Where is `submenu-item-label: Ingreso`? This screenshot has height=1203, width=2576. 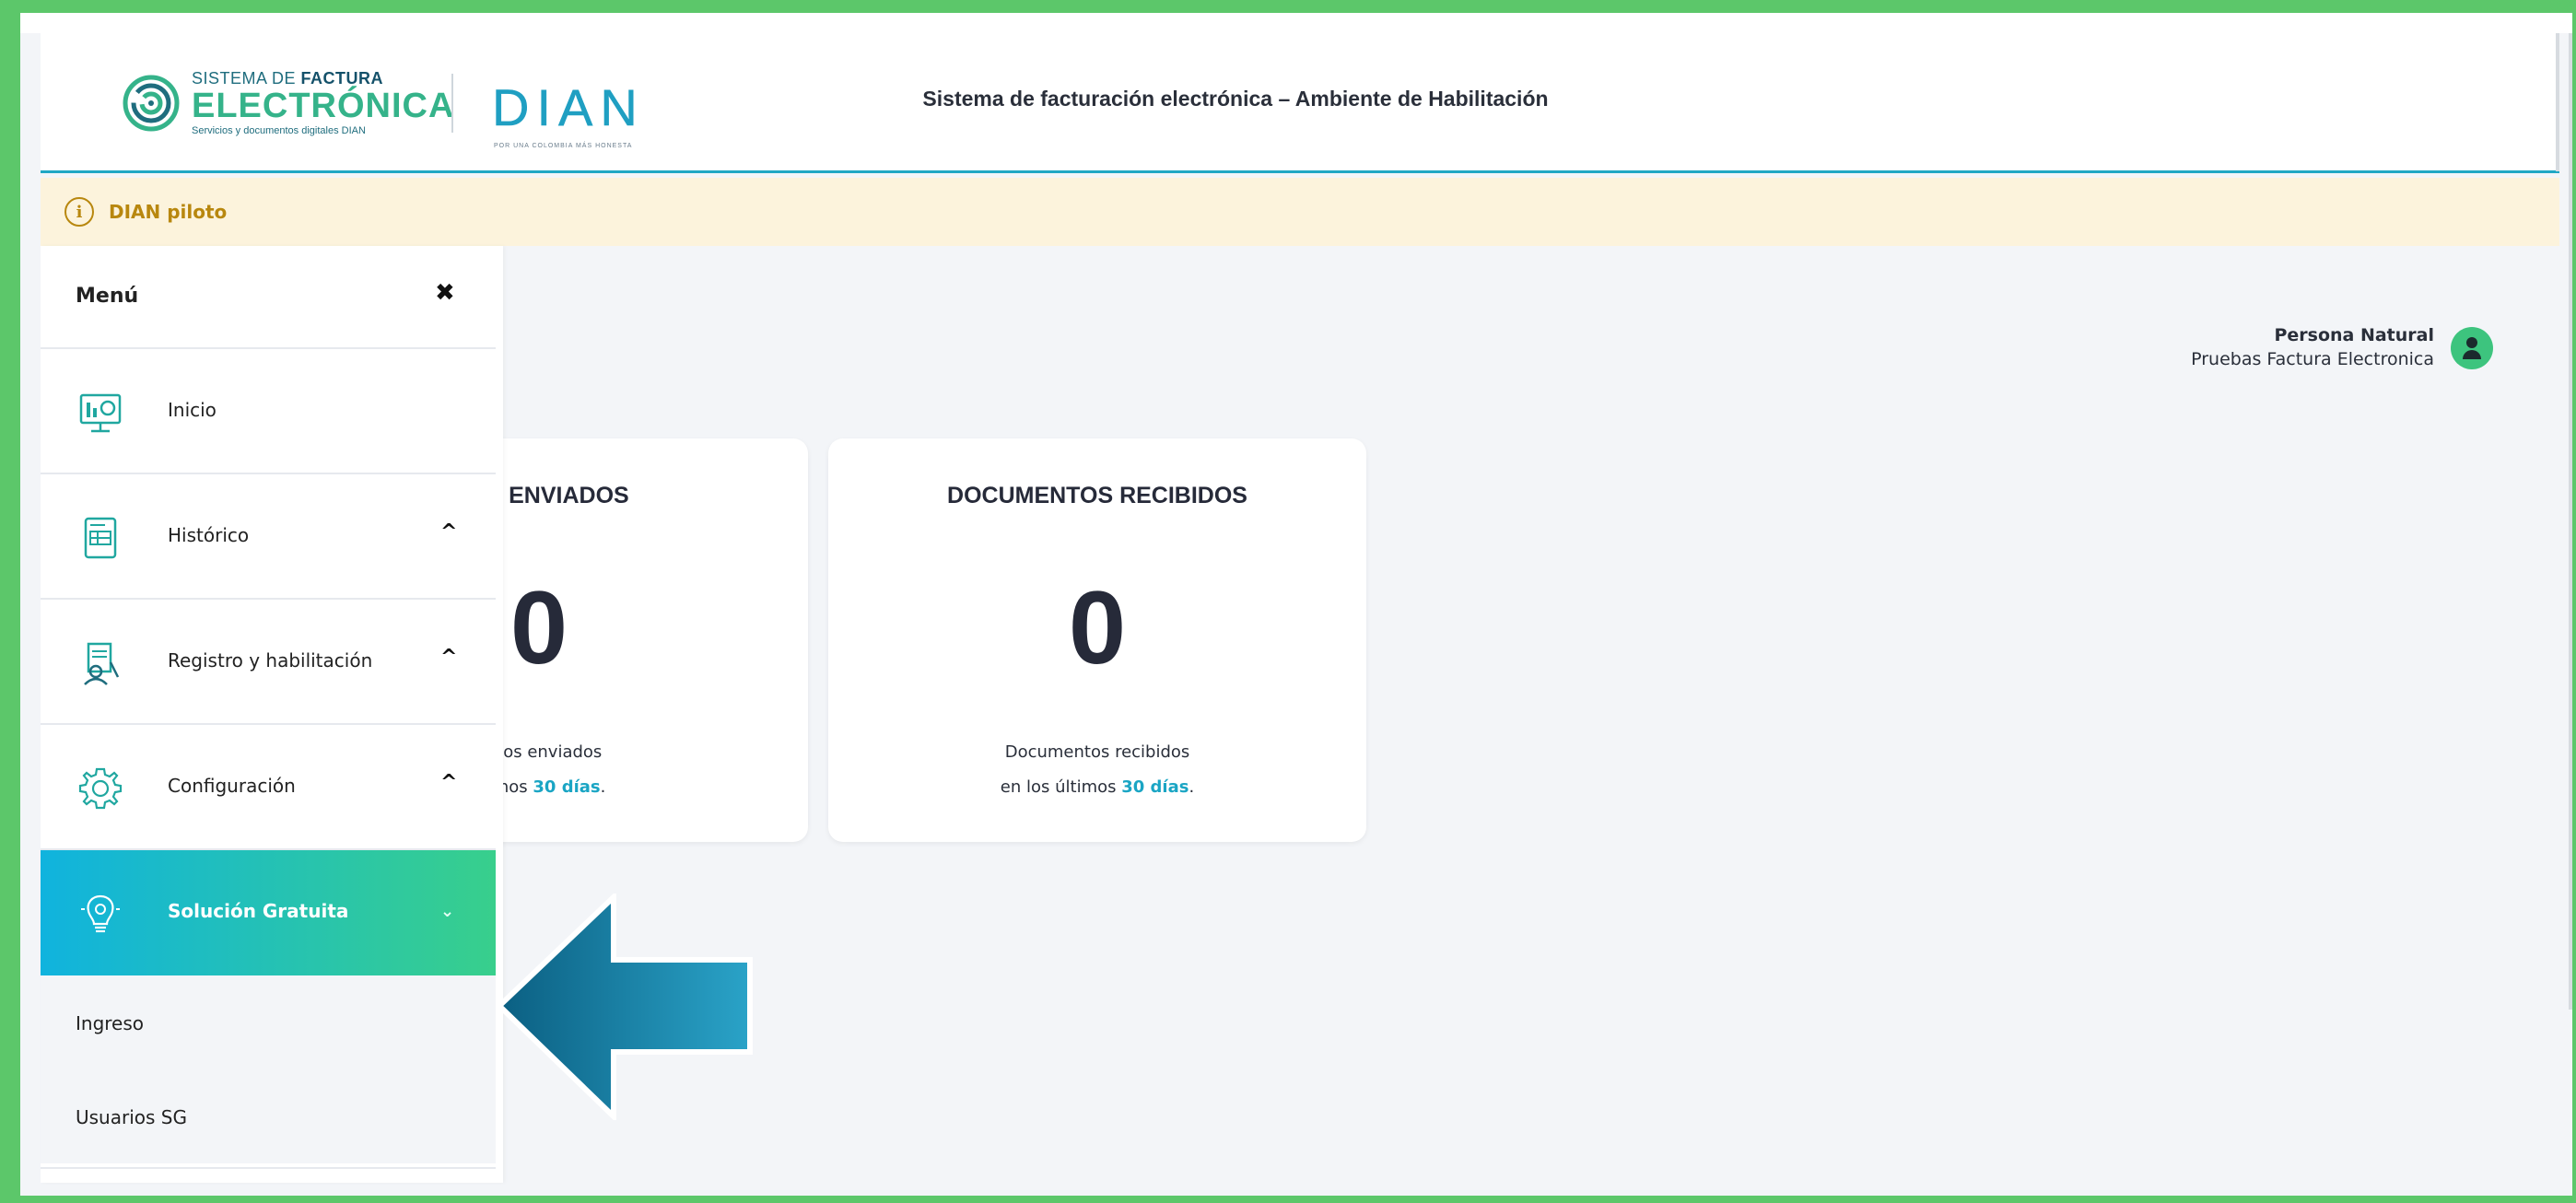
submenu-item-label: Ingreso is located at coordinates (110, 1023).